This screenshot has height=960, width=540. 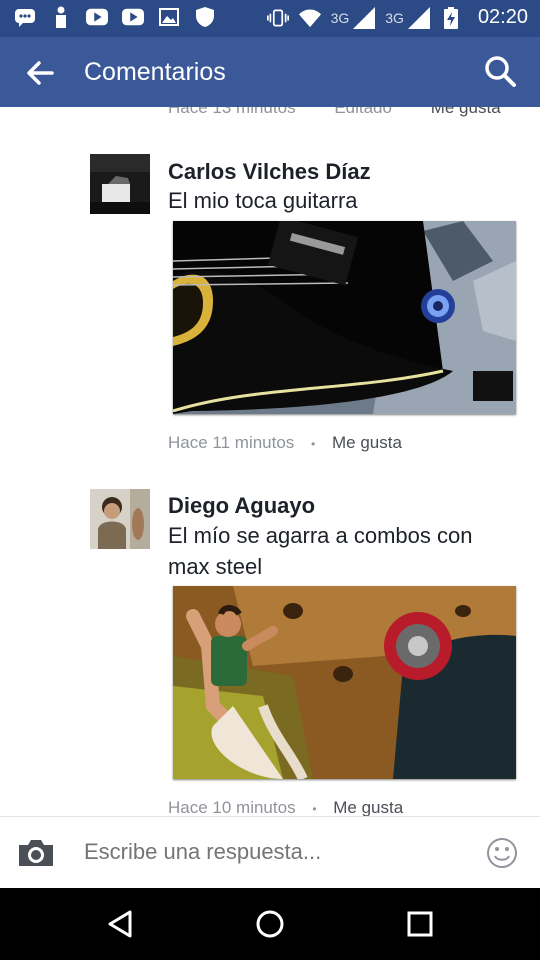 What do you see at coordinates (420, 924) in the screenshot?
I see `square-recents-icon` at bounding box center [420, 924].